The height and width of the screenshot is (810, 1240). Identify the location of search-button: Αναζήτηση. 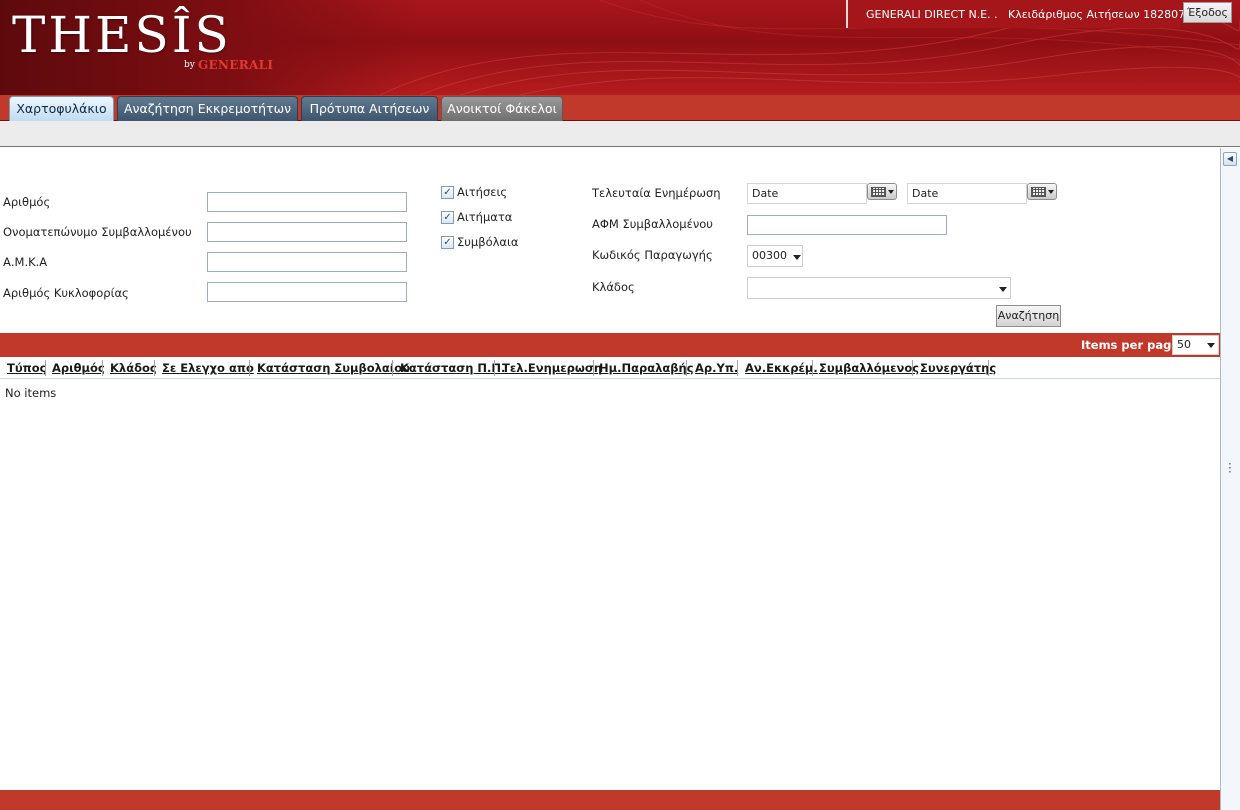
(1028, 316).